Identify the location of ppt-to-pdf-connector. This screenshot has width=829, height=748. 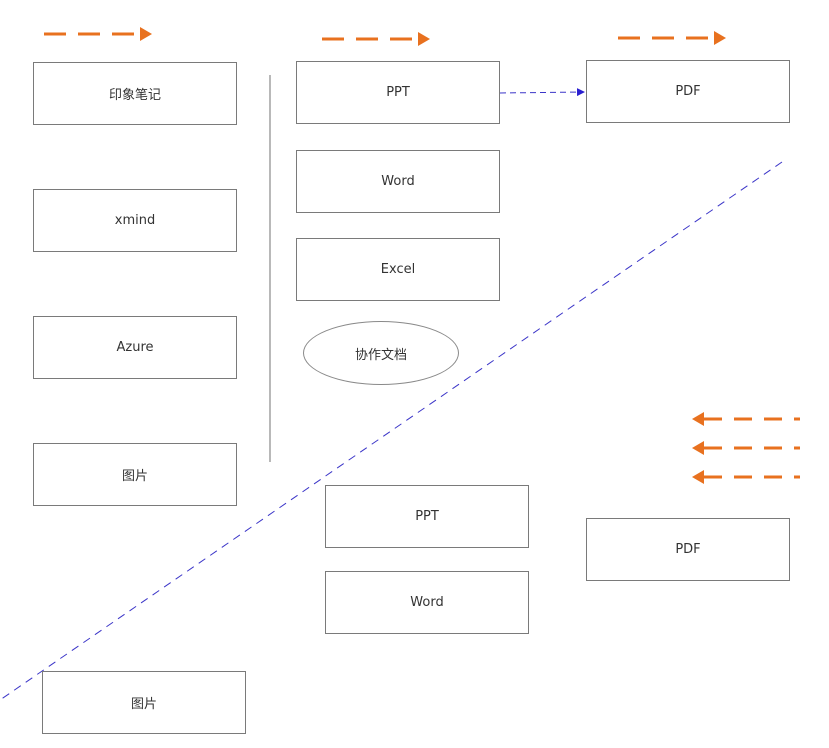
(542, 92).